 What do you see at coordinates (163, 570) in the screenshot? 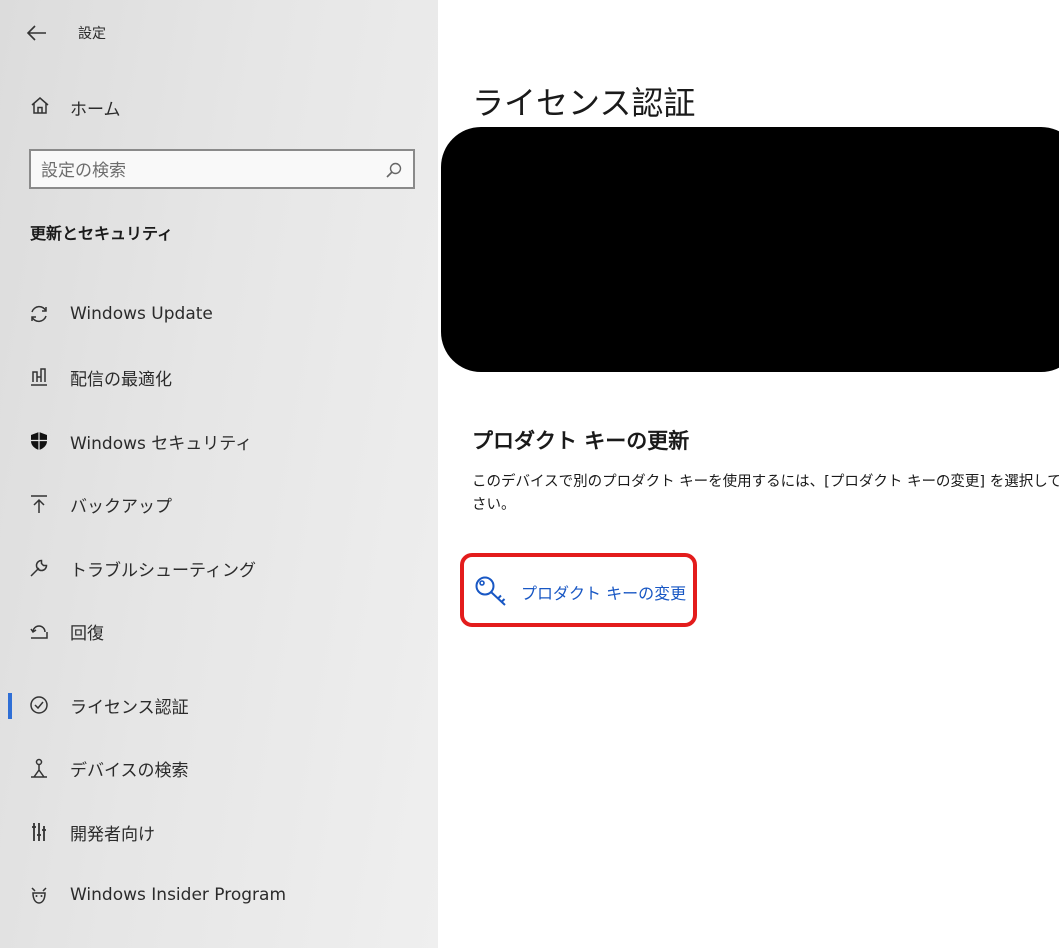
I see `sidebar-item-label: トラブルシューティング` at bounding box center [163, 570].